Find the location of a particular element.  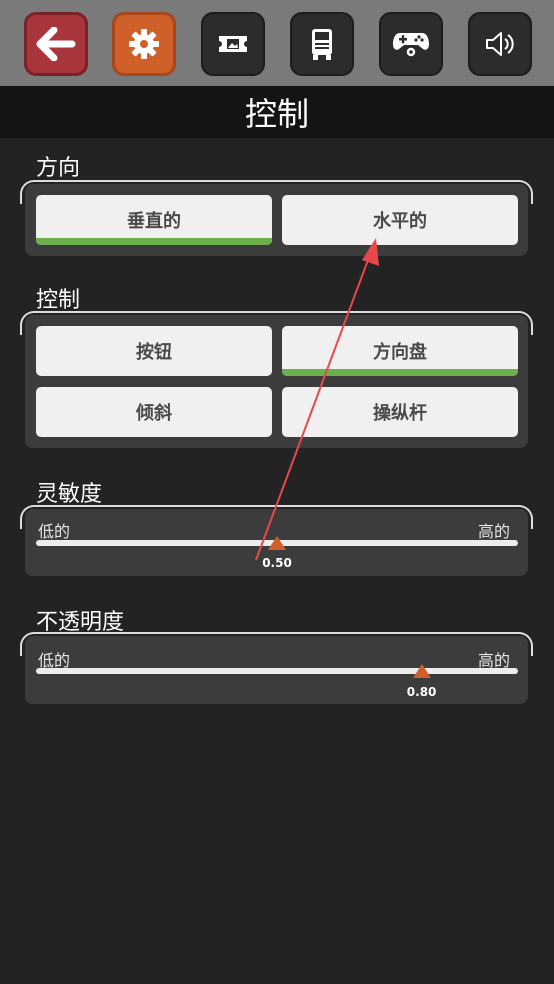

opacity-value: 0.80 is located at coordinates (421, 692).